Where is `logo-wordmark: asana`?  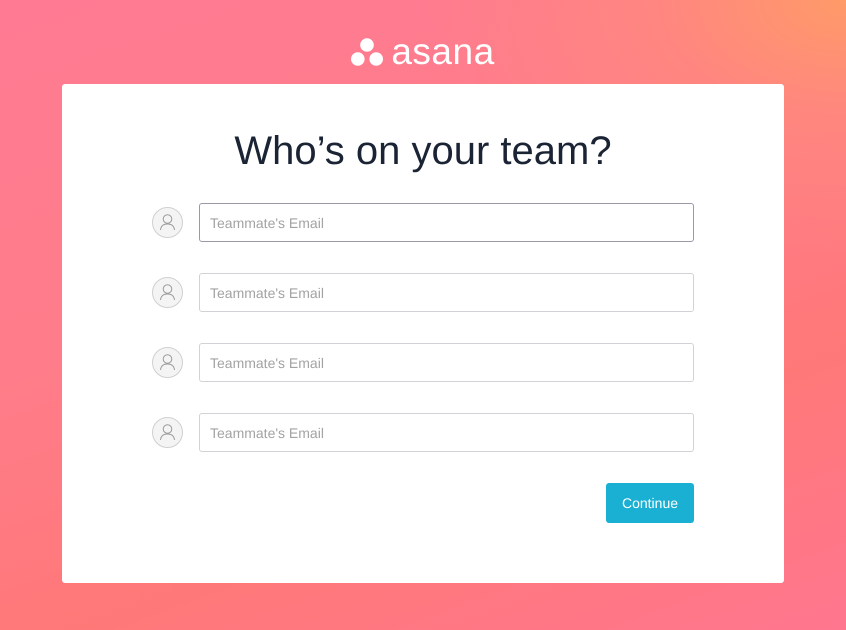
logo-wordmark: asana is located at coordinates (443, 52).